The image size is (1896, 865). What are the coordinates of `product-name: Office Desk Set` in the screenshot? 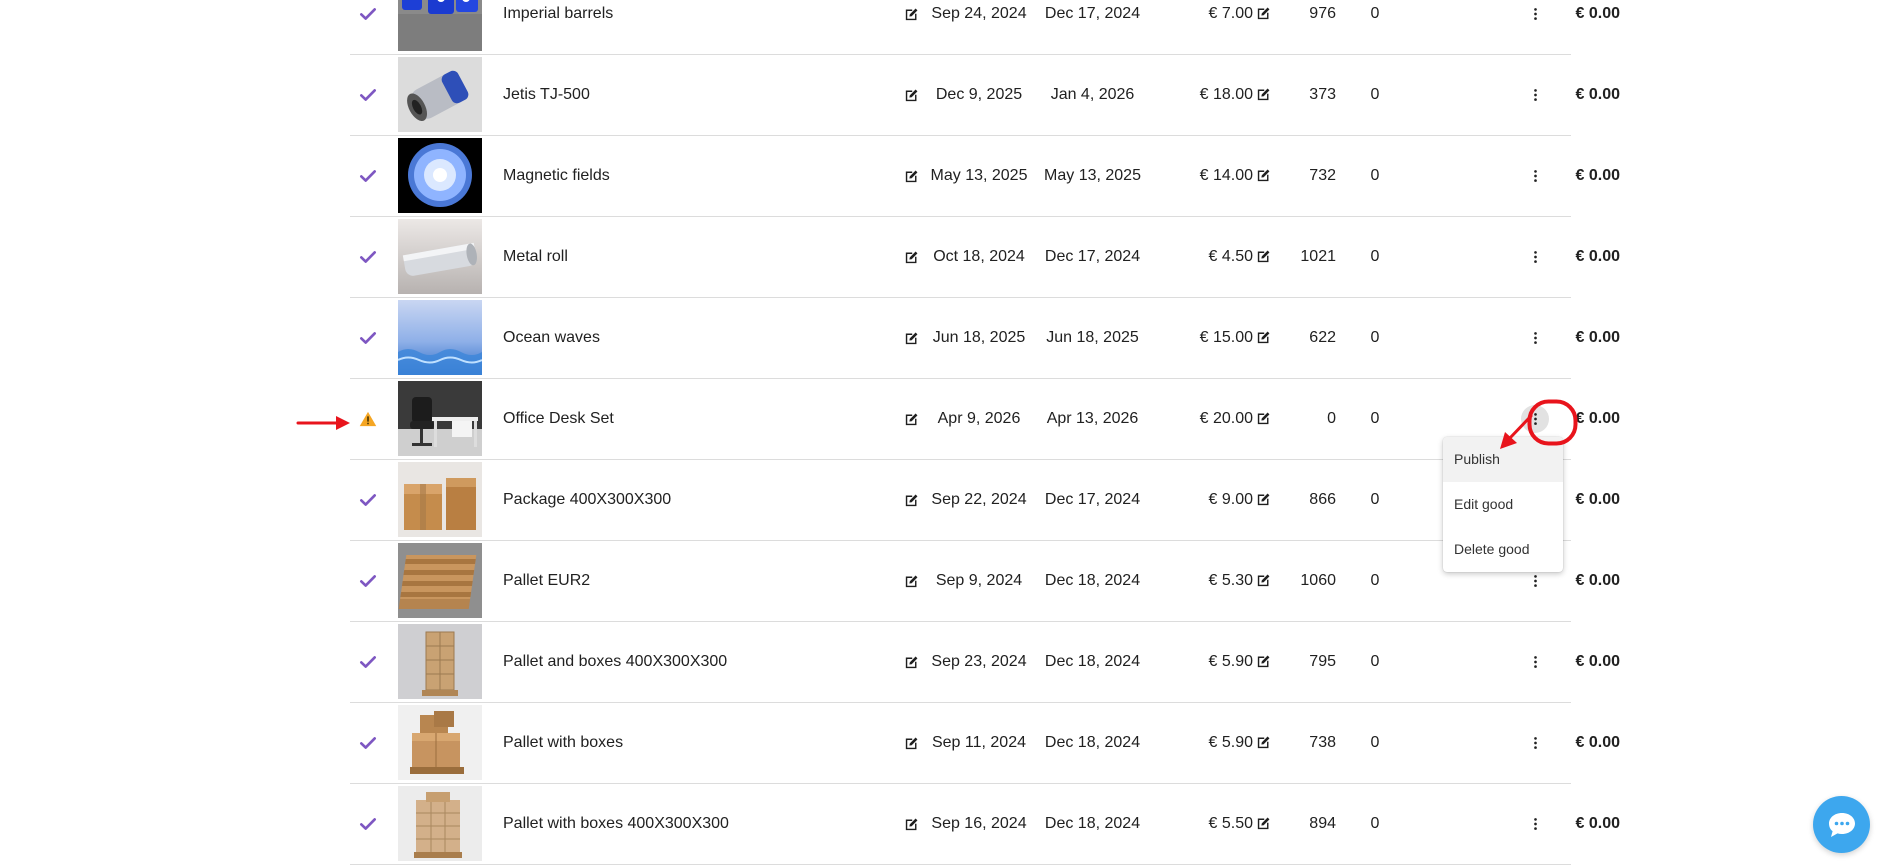 It's located at (558, 419).